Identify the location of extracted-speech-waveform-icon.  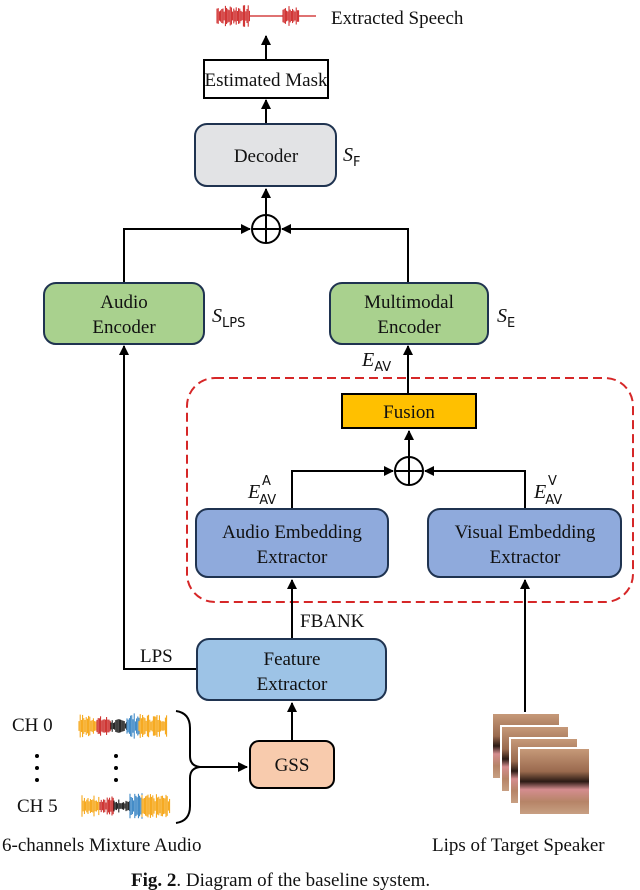
(266, 16).